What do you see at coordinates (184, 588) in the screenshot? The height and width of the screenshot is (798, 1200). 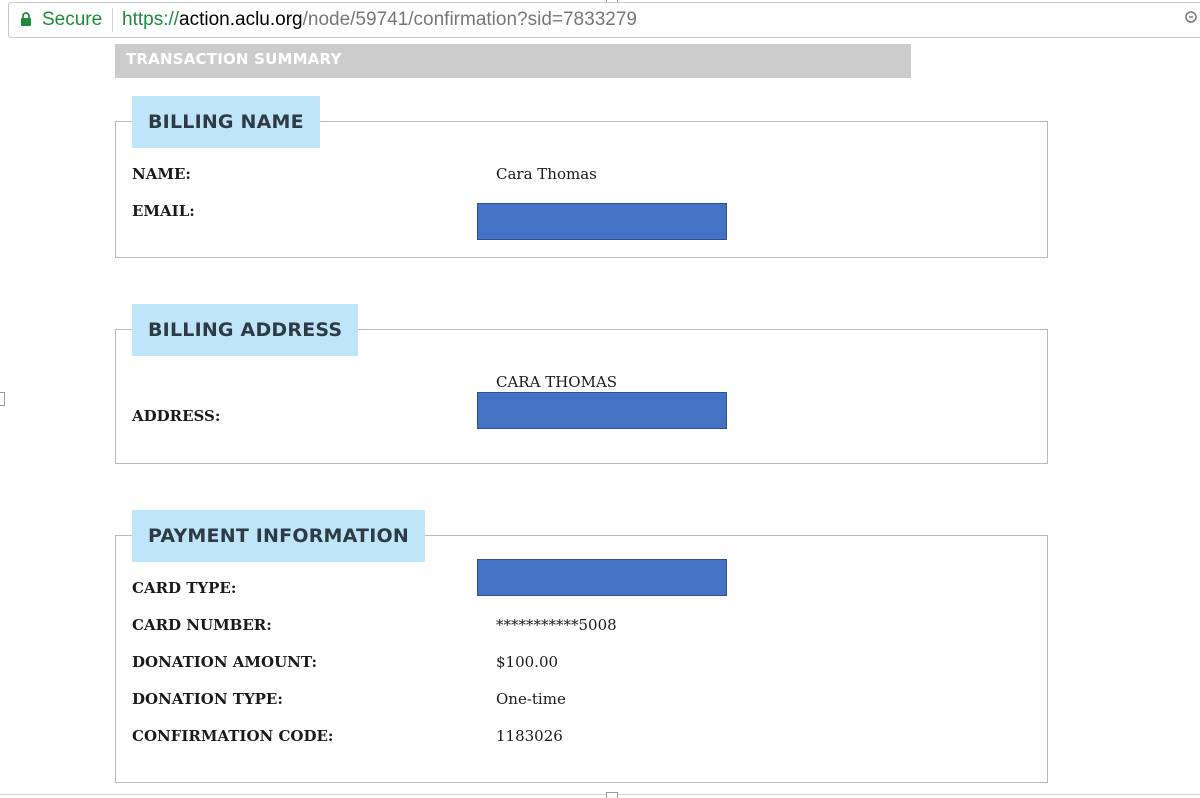 I see `card-type-label: CARD TYPE:` at bounding box center [184, 588].